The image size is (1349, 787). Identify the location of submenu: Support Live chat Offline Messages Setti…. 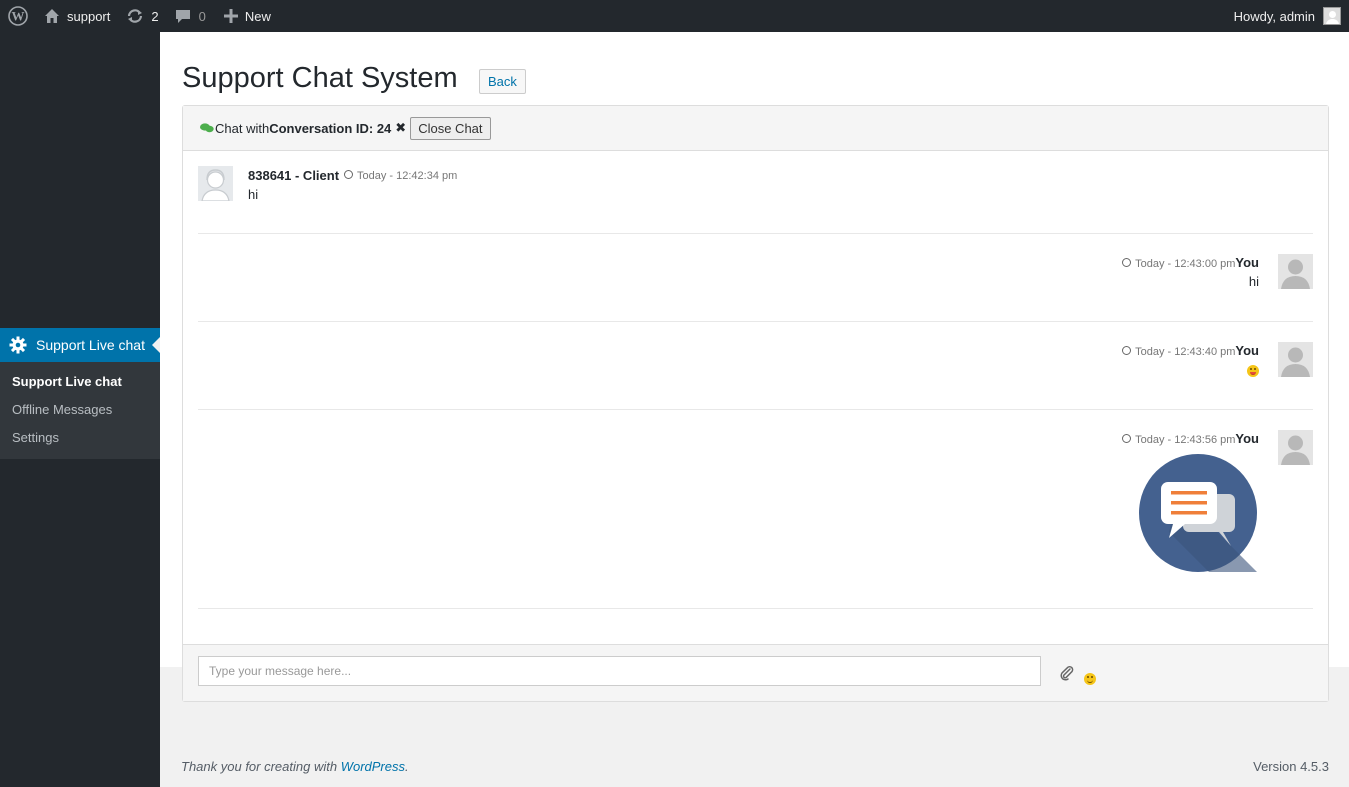
(80, 410).